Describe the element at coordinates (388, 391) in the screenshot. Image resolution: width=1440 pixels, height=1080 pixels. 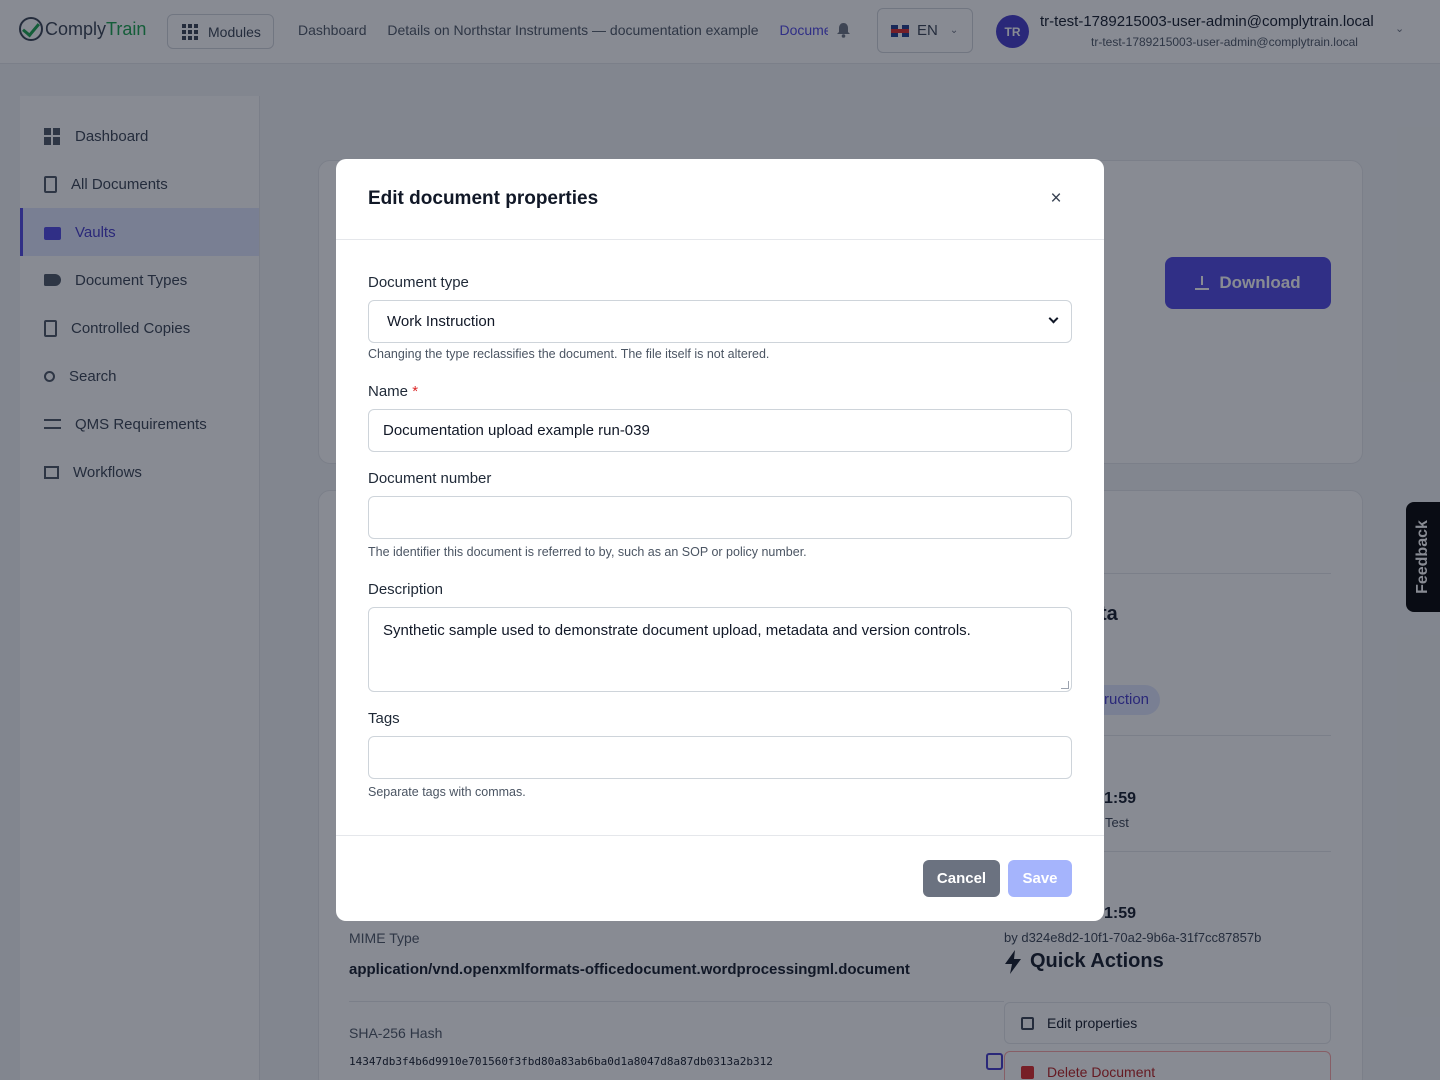
I see `name-label-text: Name` at that location.